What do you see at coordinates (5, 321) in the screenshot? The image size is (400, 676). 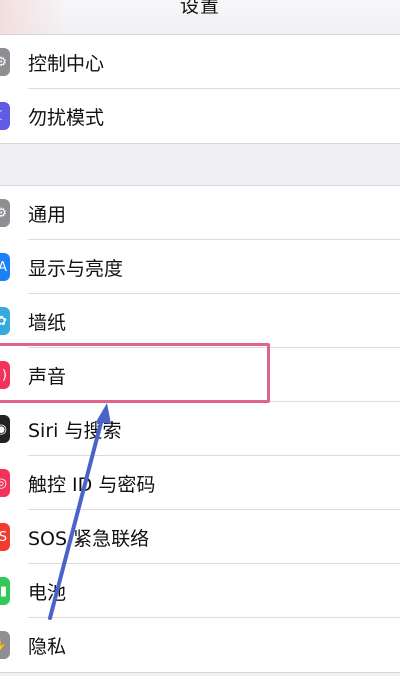 I see `wallpaper-icon: ✿` at bounding box center [5, 321].